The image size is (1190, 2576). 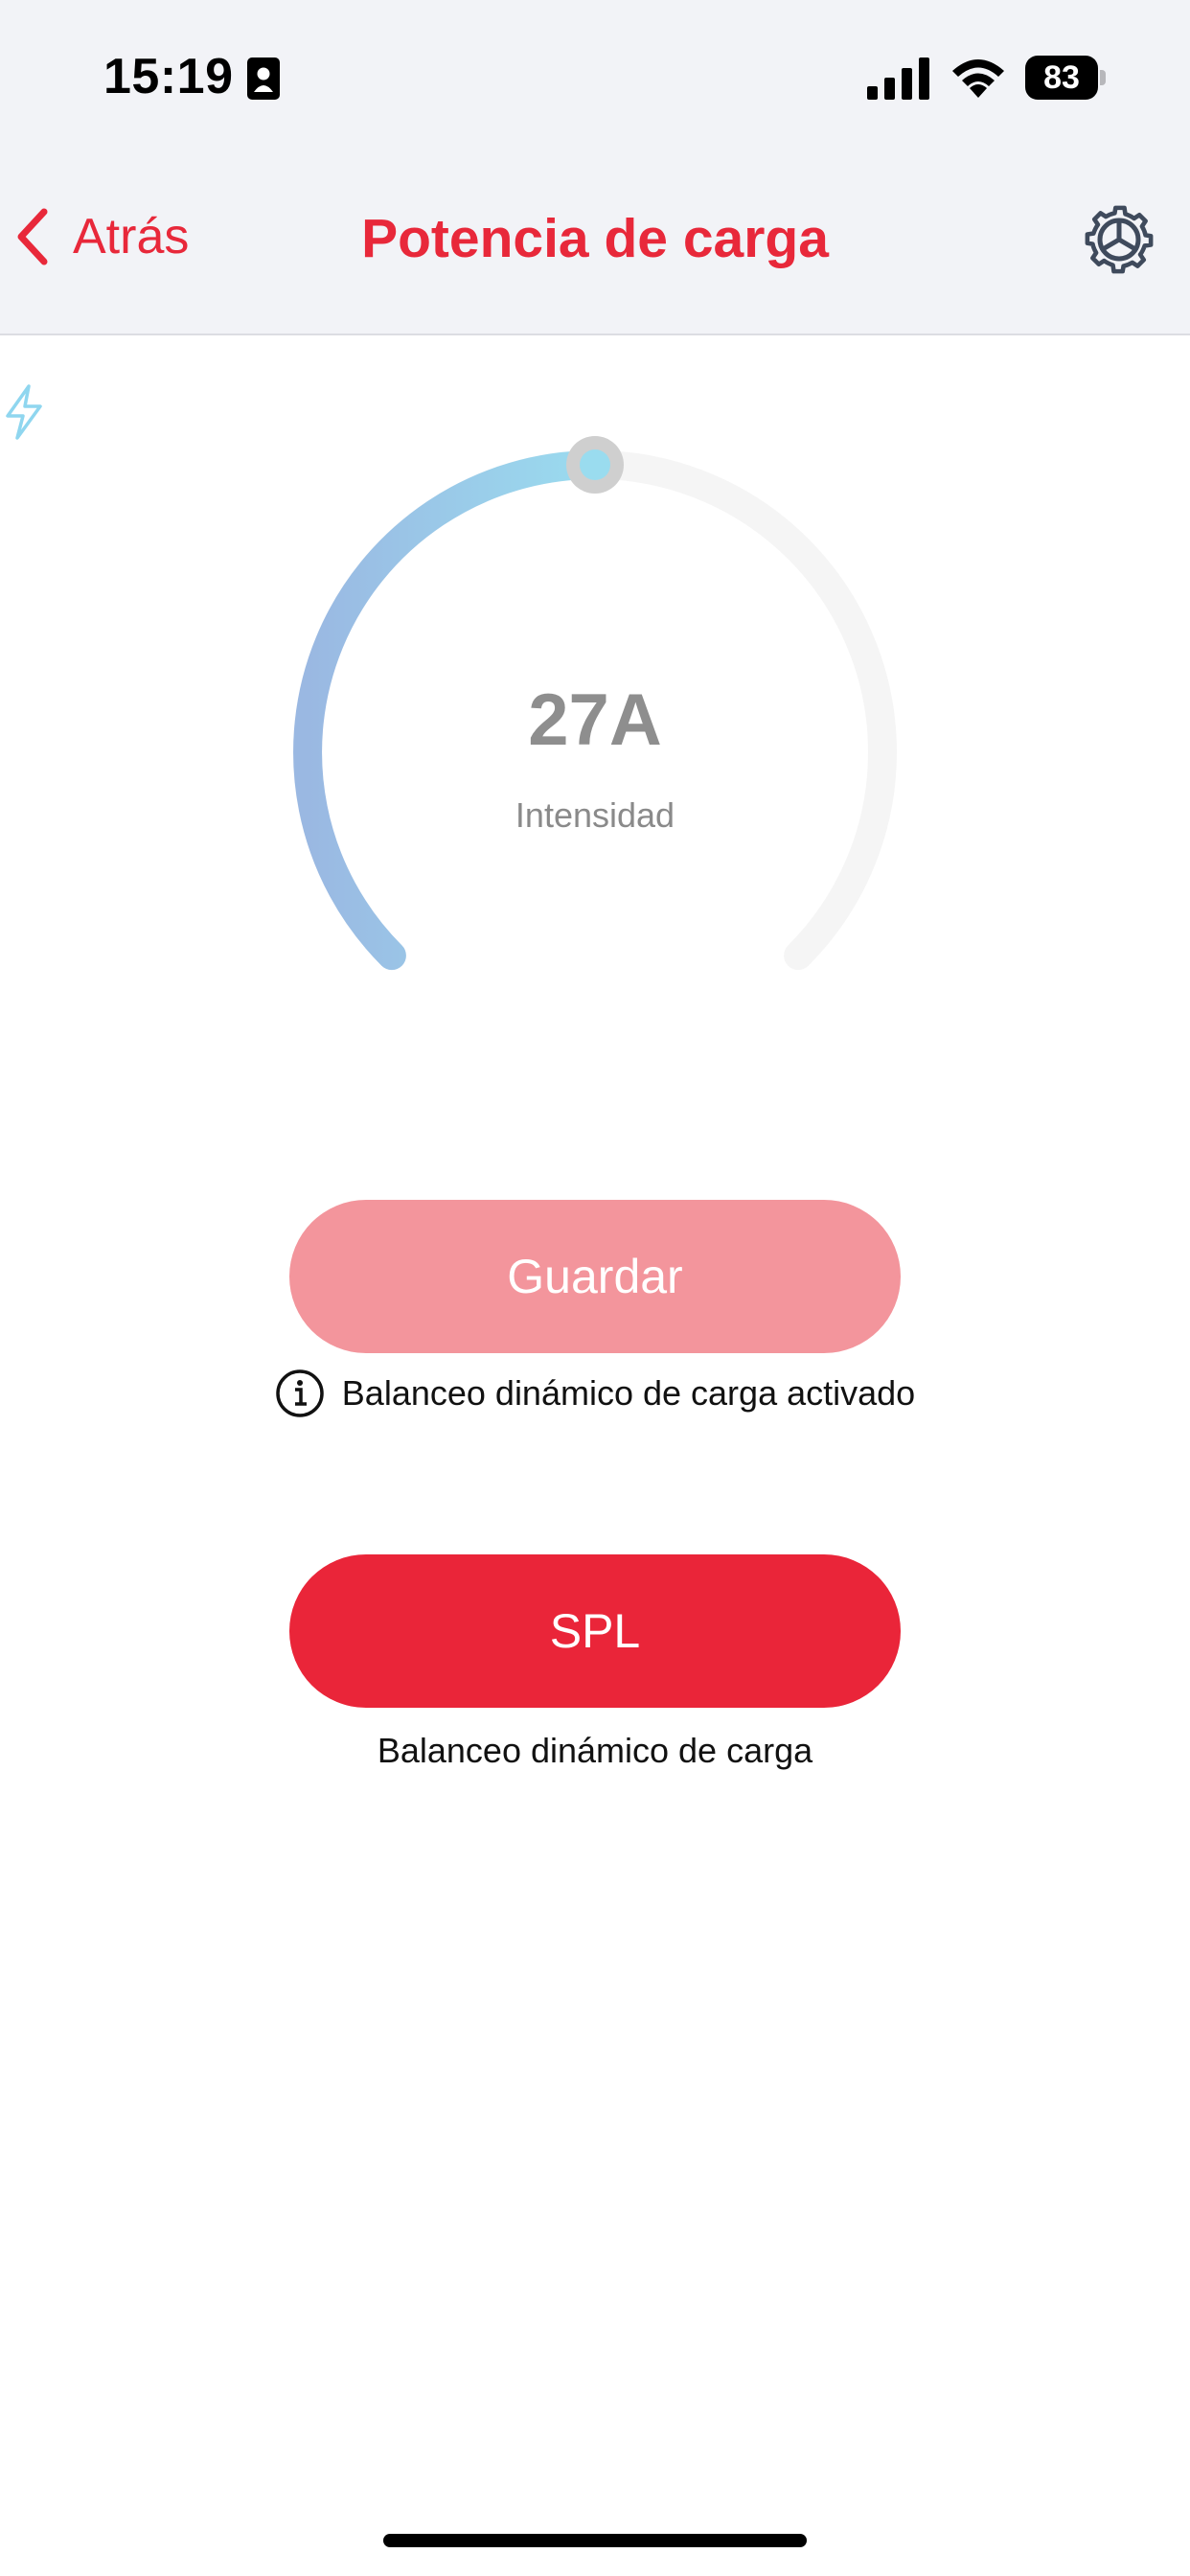 I want to click on save-button: Guardar, so click(x=595, y=1276).